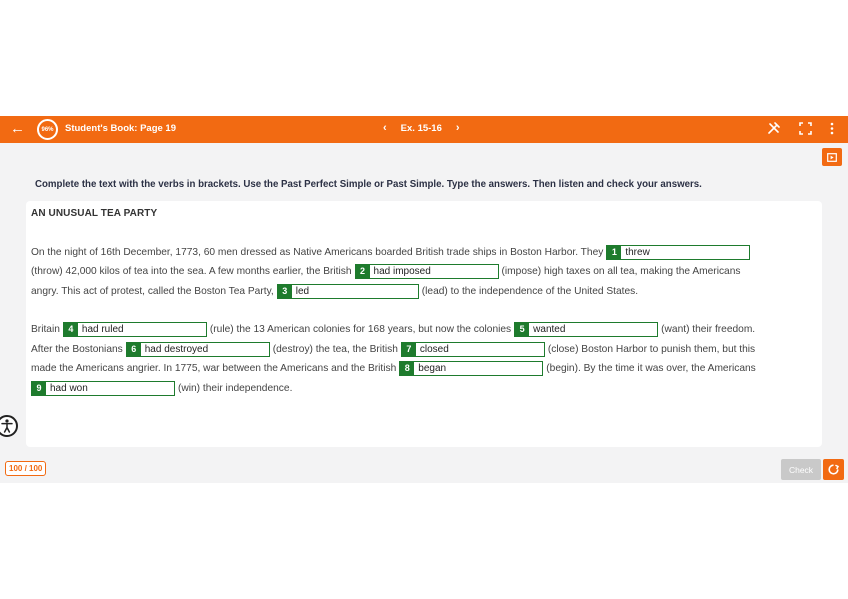 This screenshot has width=848, height=599. I want to click on exercise-label: Ex. 15-16, so click(421, 128).